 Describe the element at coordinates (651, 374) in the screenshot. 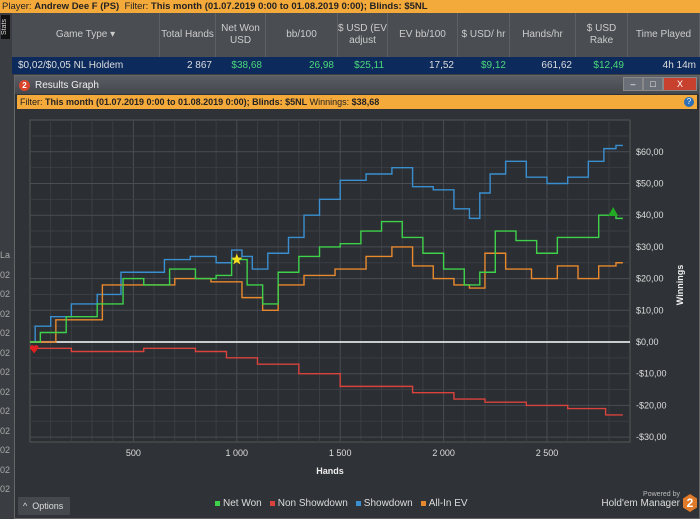

I see `y-tick-label: -$10,00` at that location.